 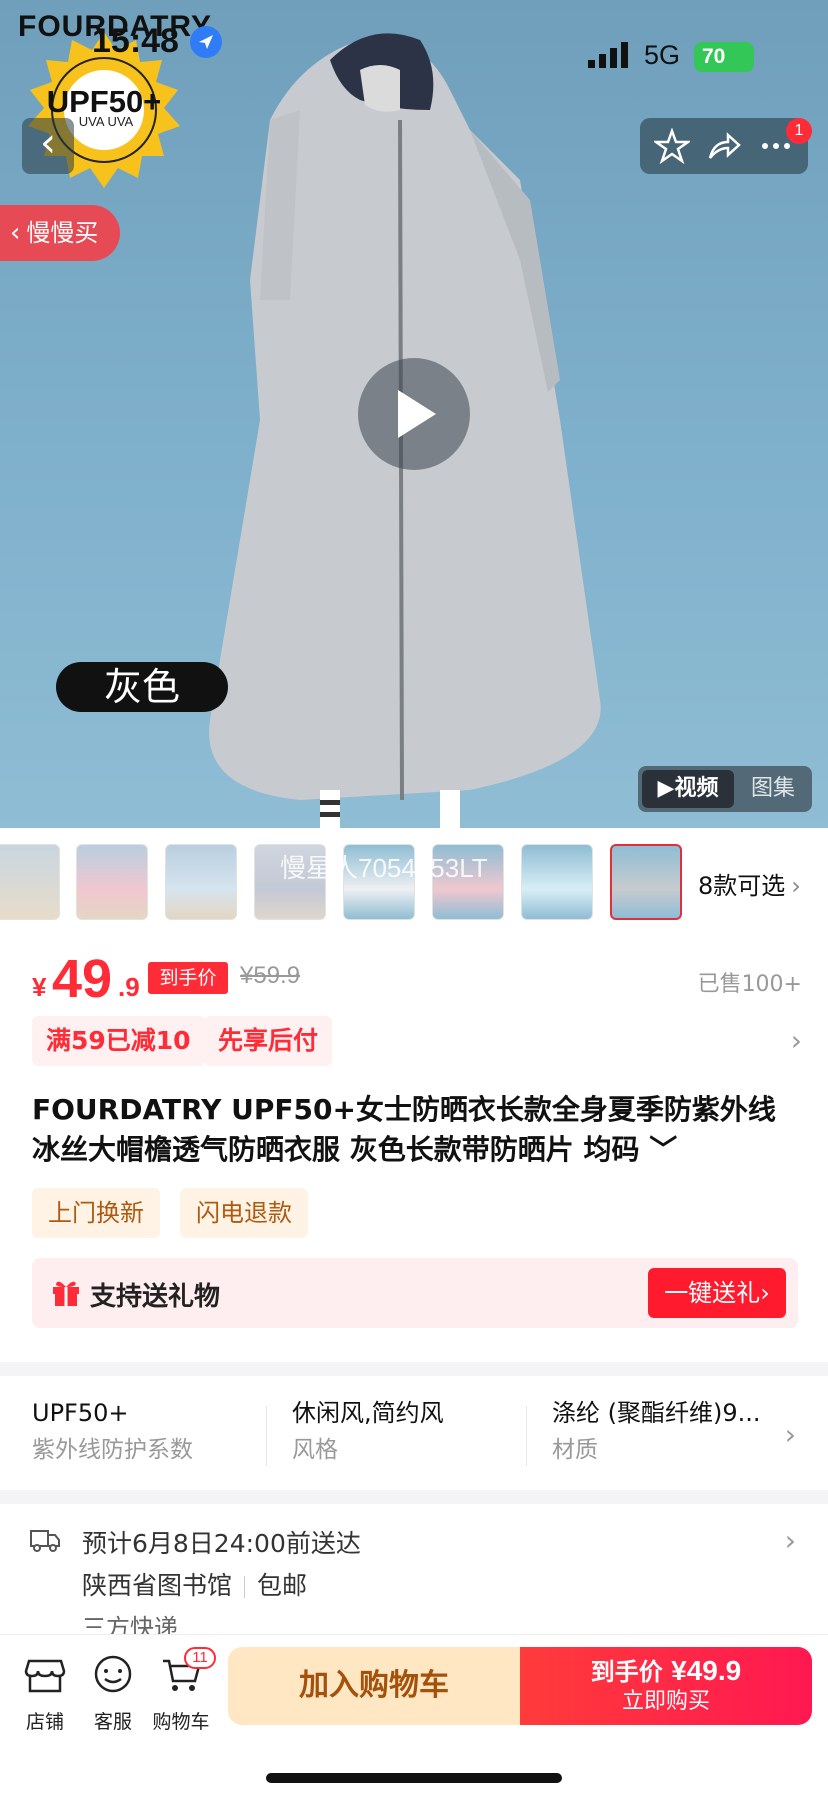 I want to click on variant-count-link: 8款可选 ›, so click(x=749, y=883).